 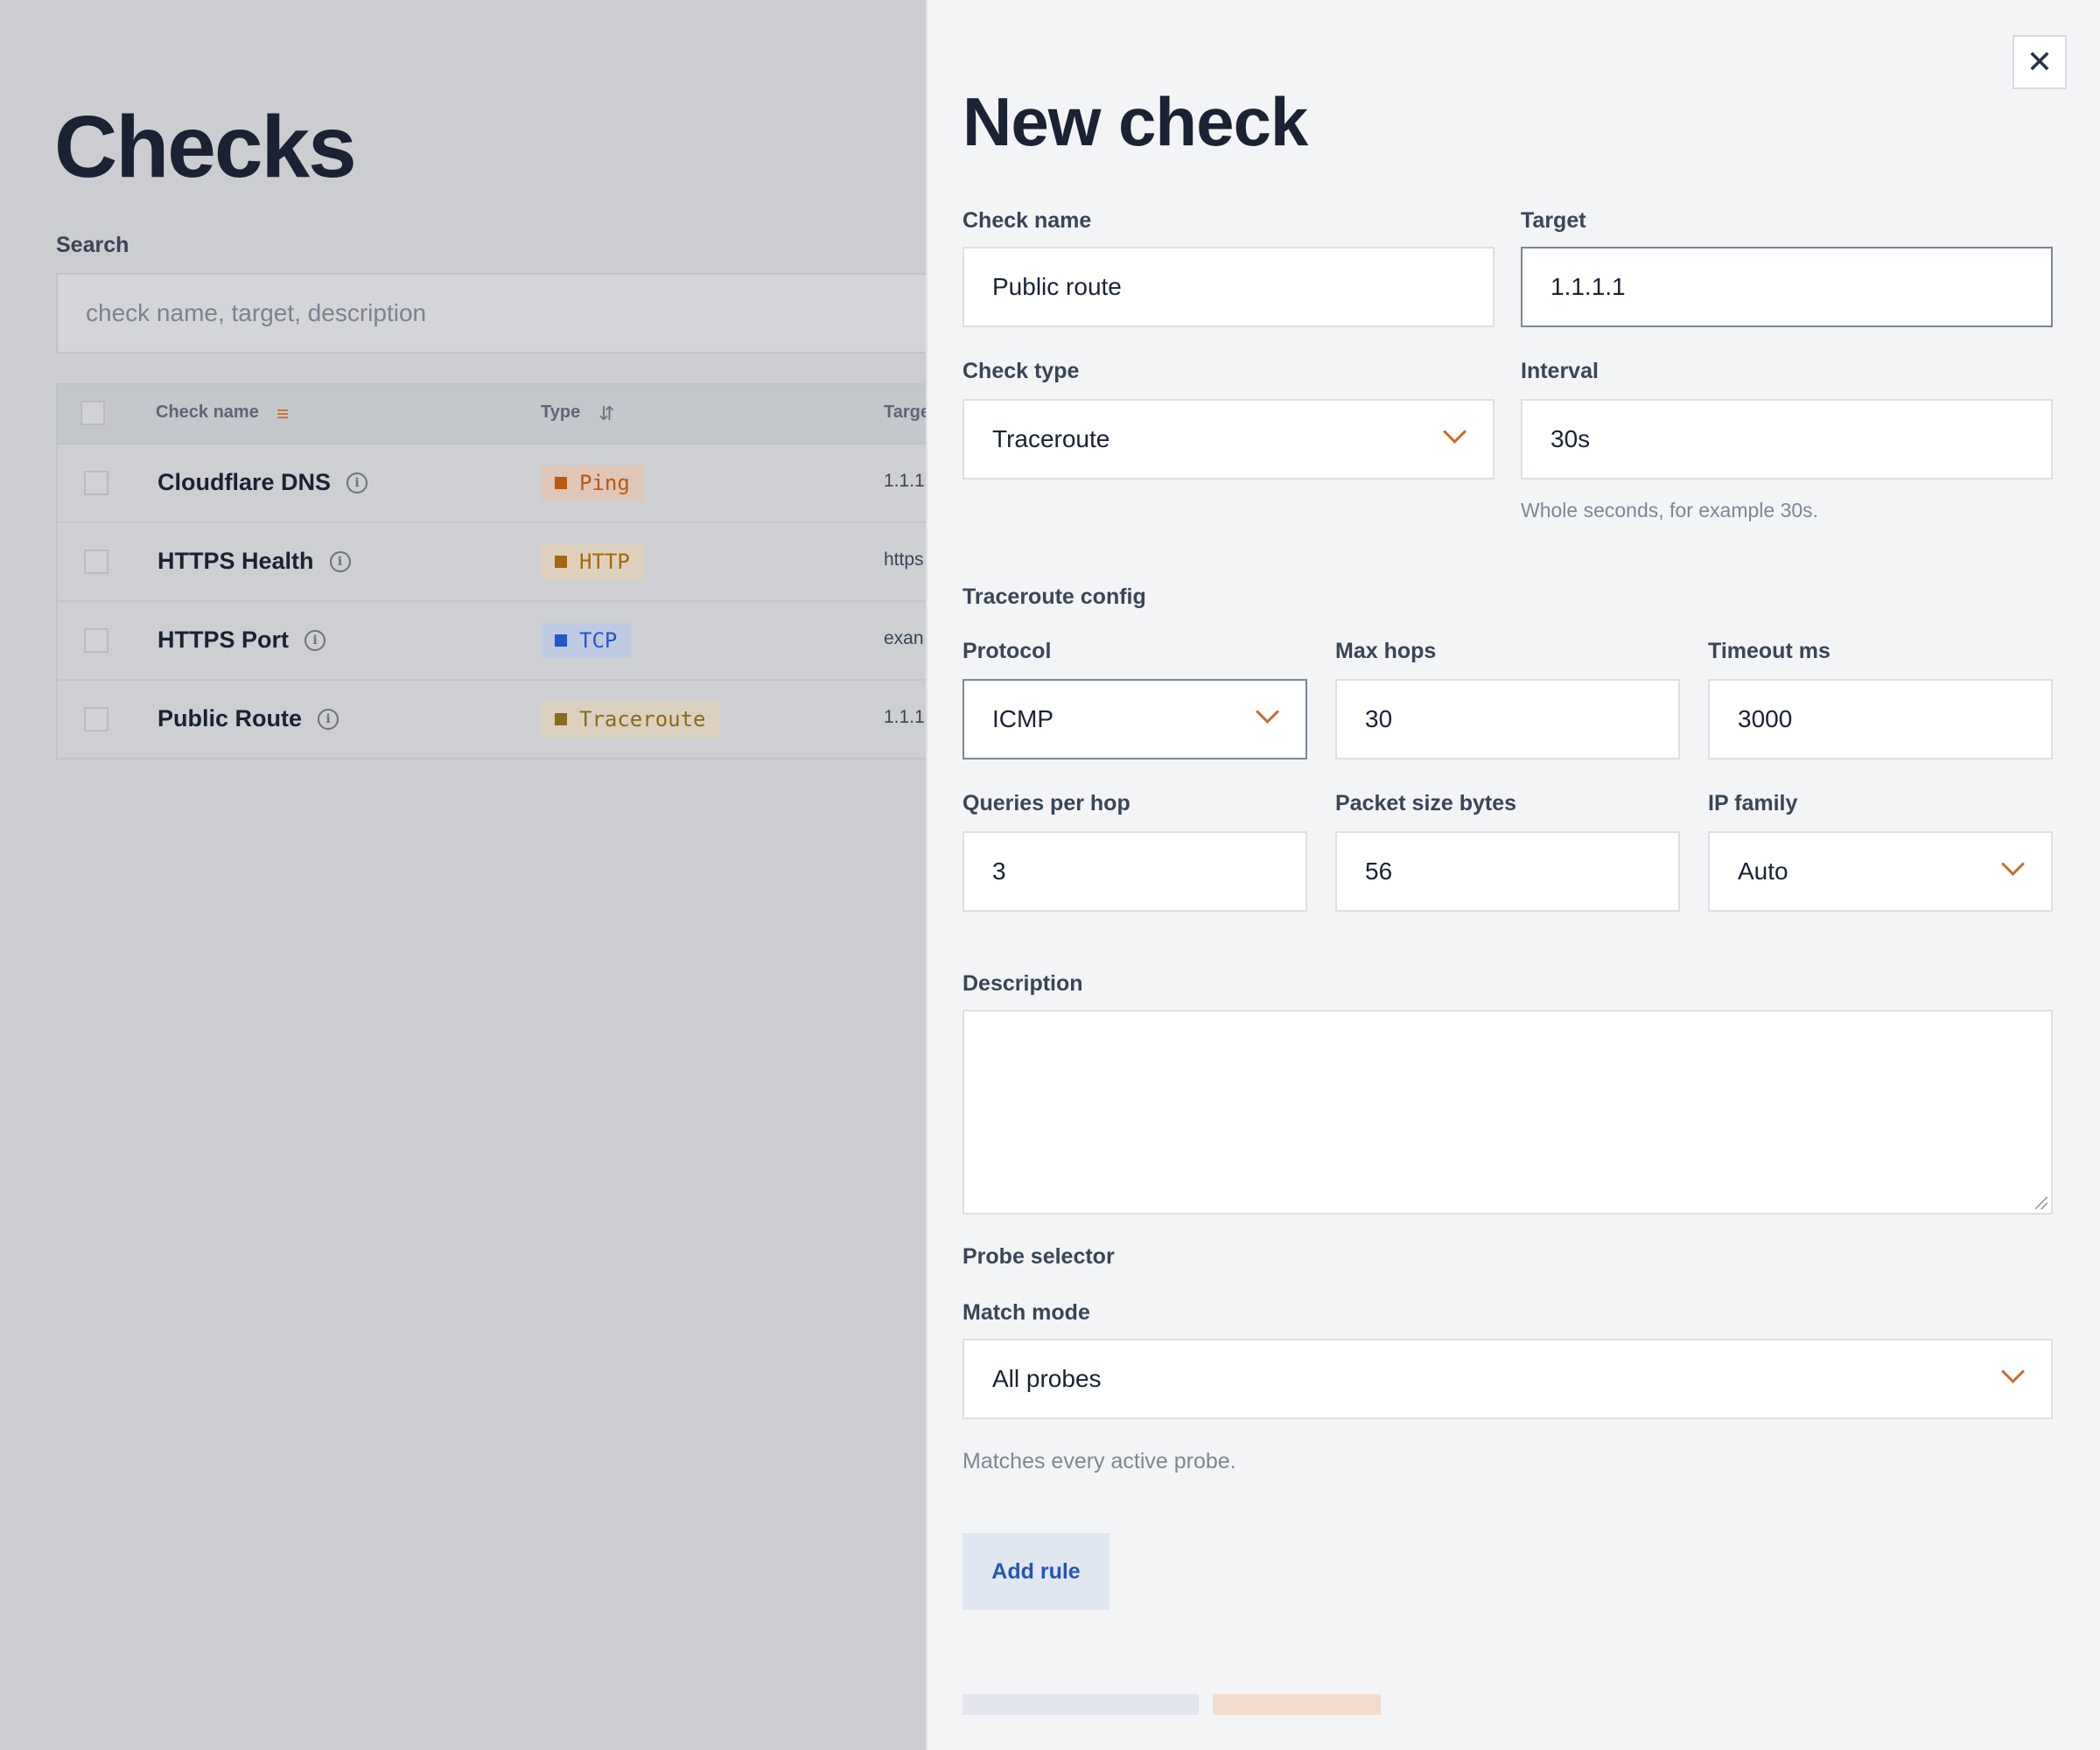 What do you see at coordinates (1007, 651) in the screenshot?
I see `protocol-label: Protocol` at bounding box center [1007, 651].